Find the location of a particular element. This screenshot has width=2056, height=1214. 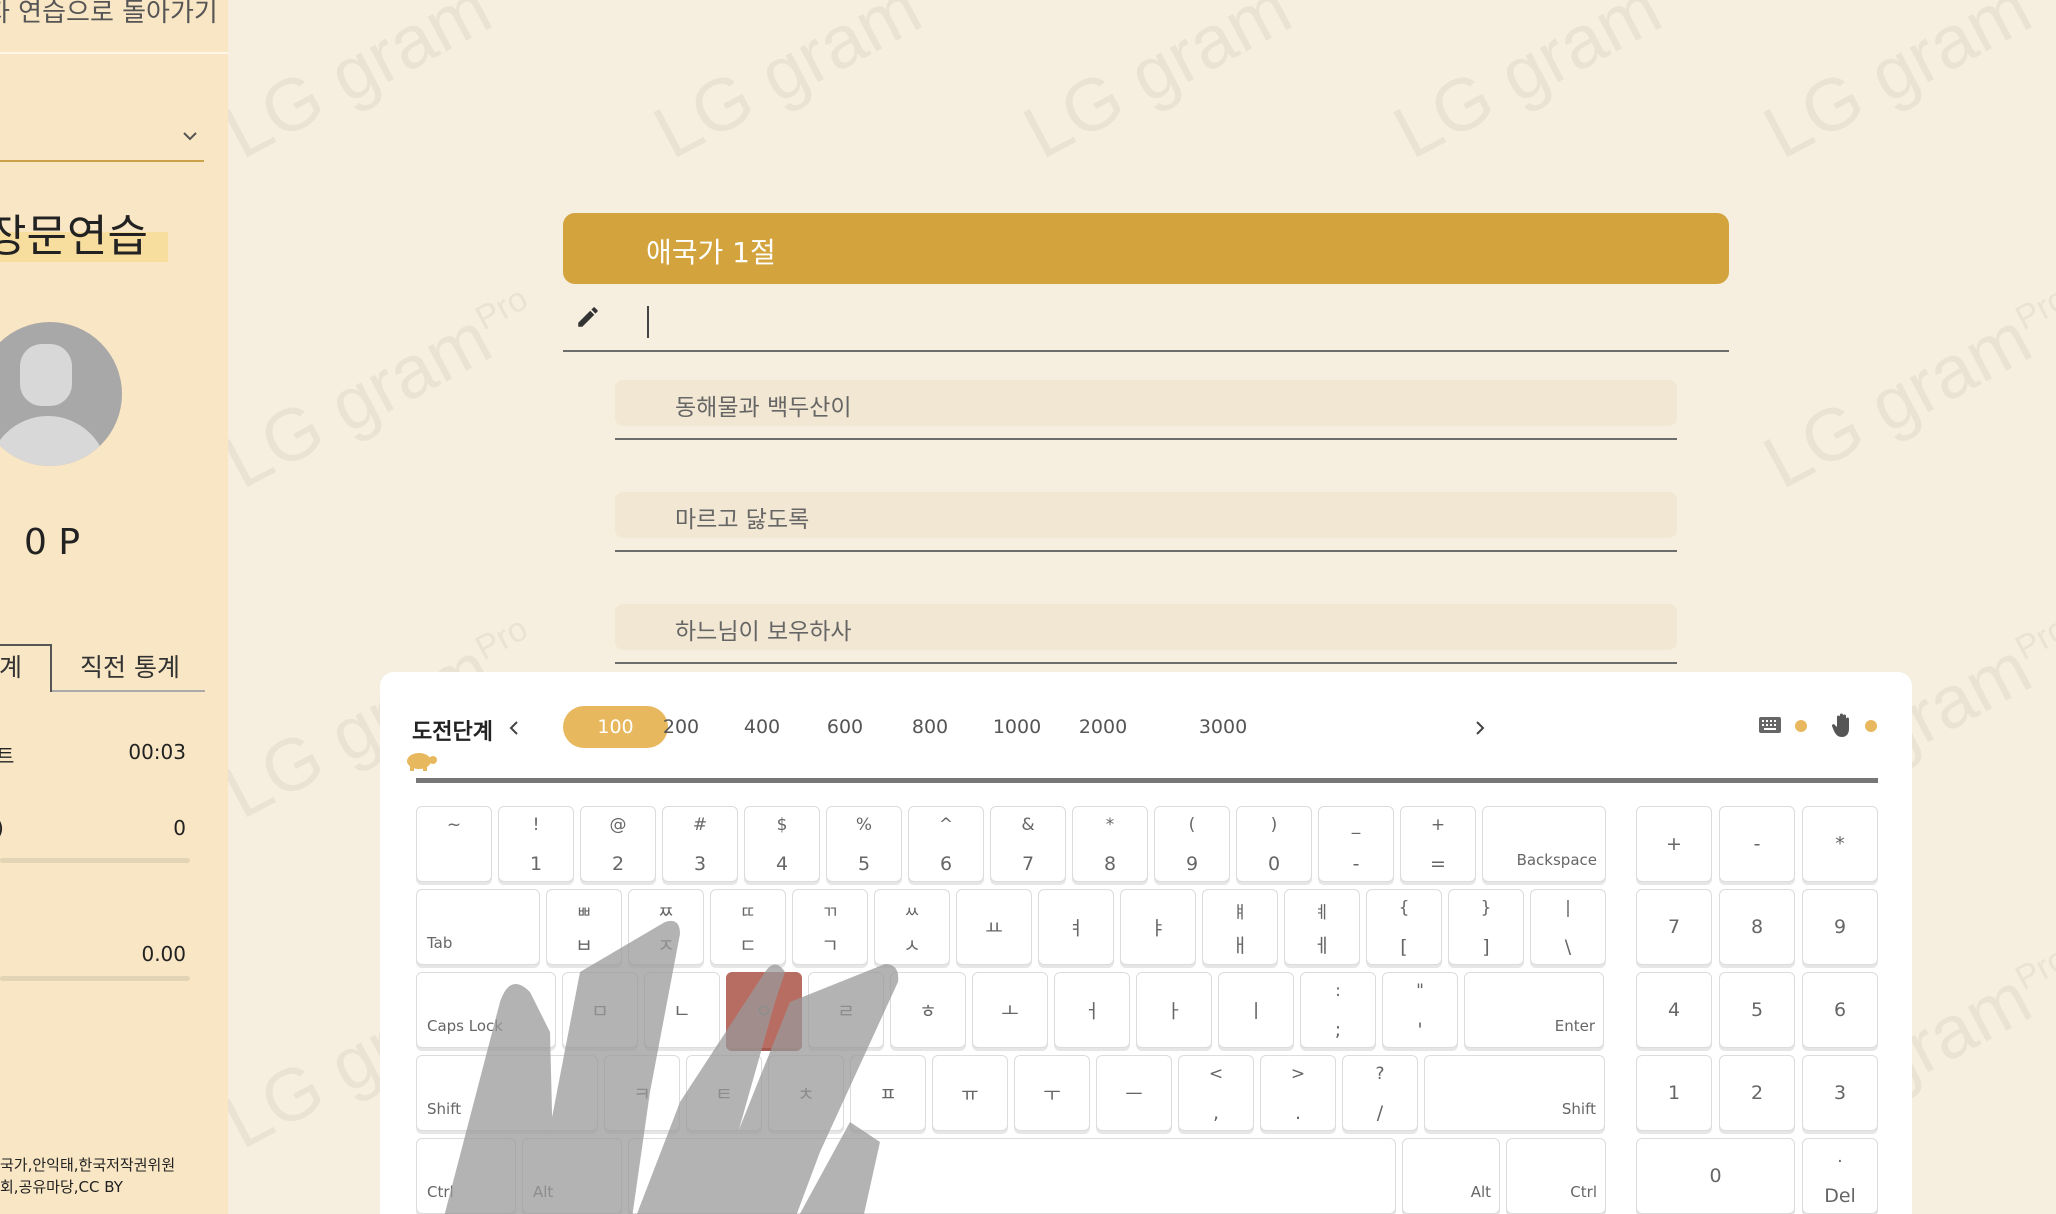

level-option-400: 400 is located at coordinates (762, 727).